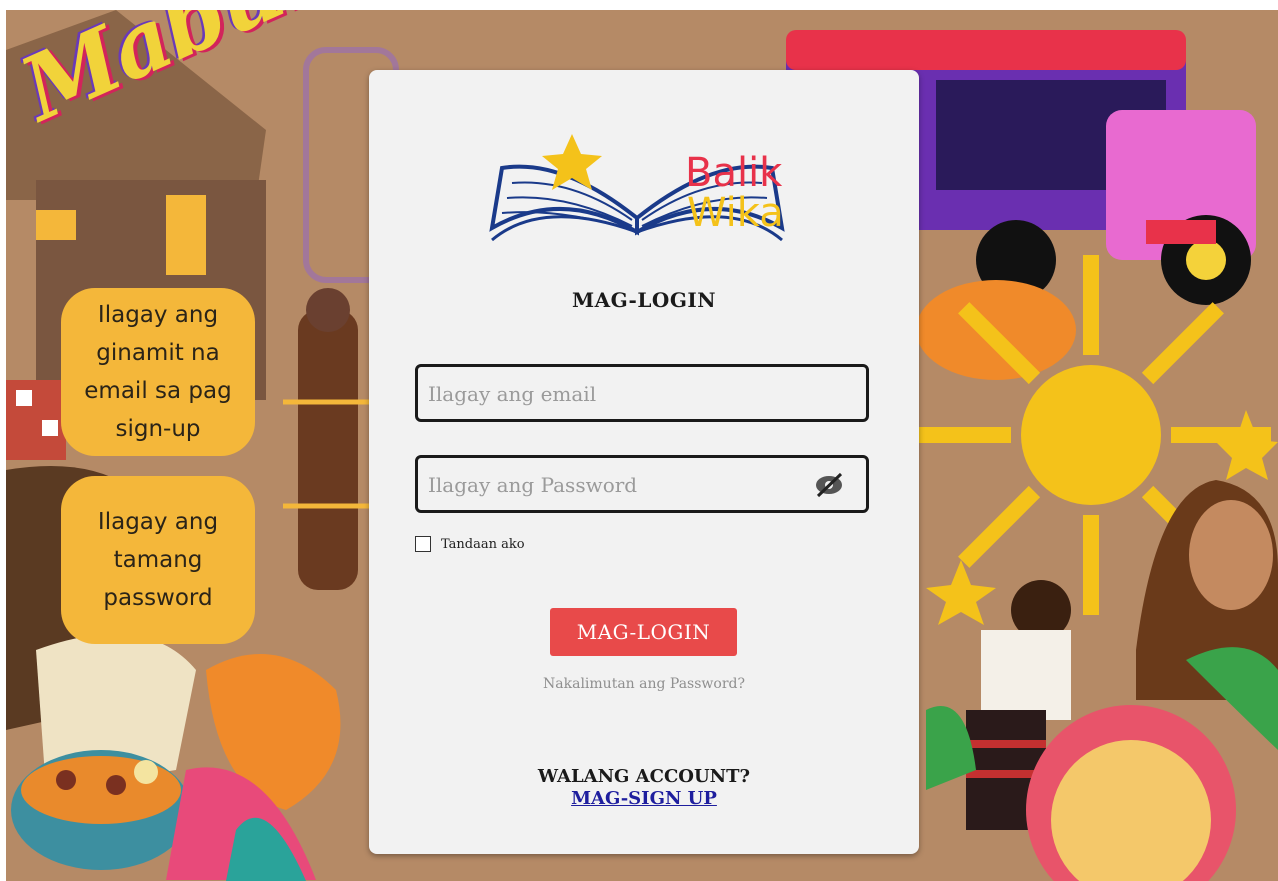 This screenshot has width=1278, height=881. What do you see at coordinates (644, 798) in the screenshot?
I see `signup-link: MAG-SIGN UP` at bounding box center [644, 798].